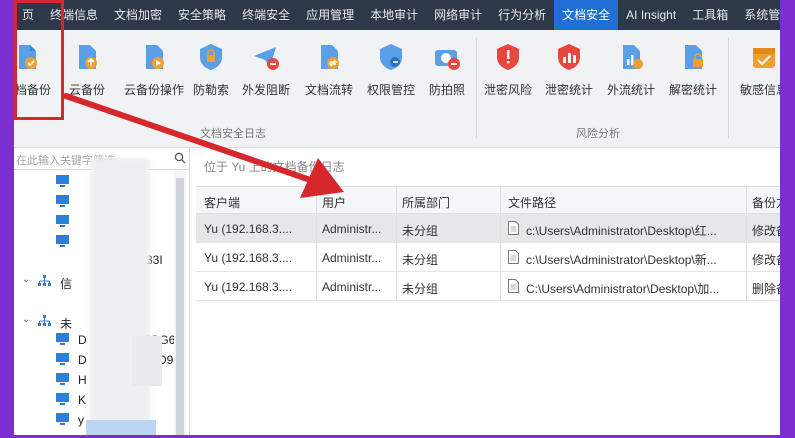  I want to click on search-icon, so click(180, 158).